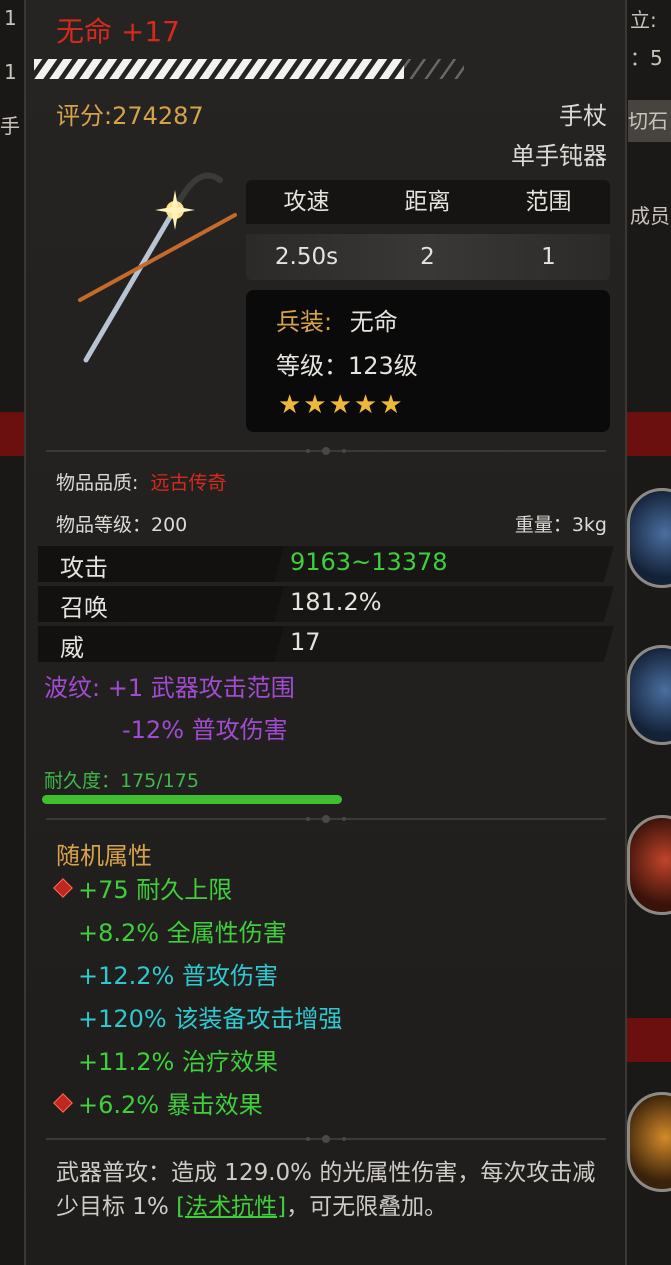 Image resolution: width=671 pixels, height=1265 pixels. What do you see at coordinates (12, 434) in the screenshot?
I see `left-red-band` at bounding box center [12, 434].